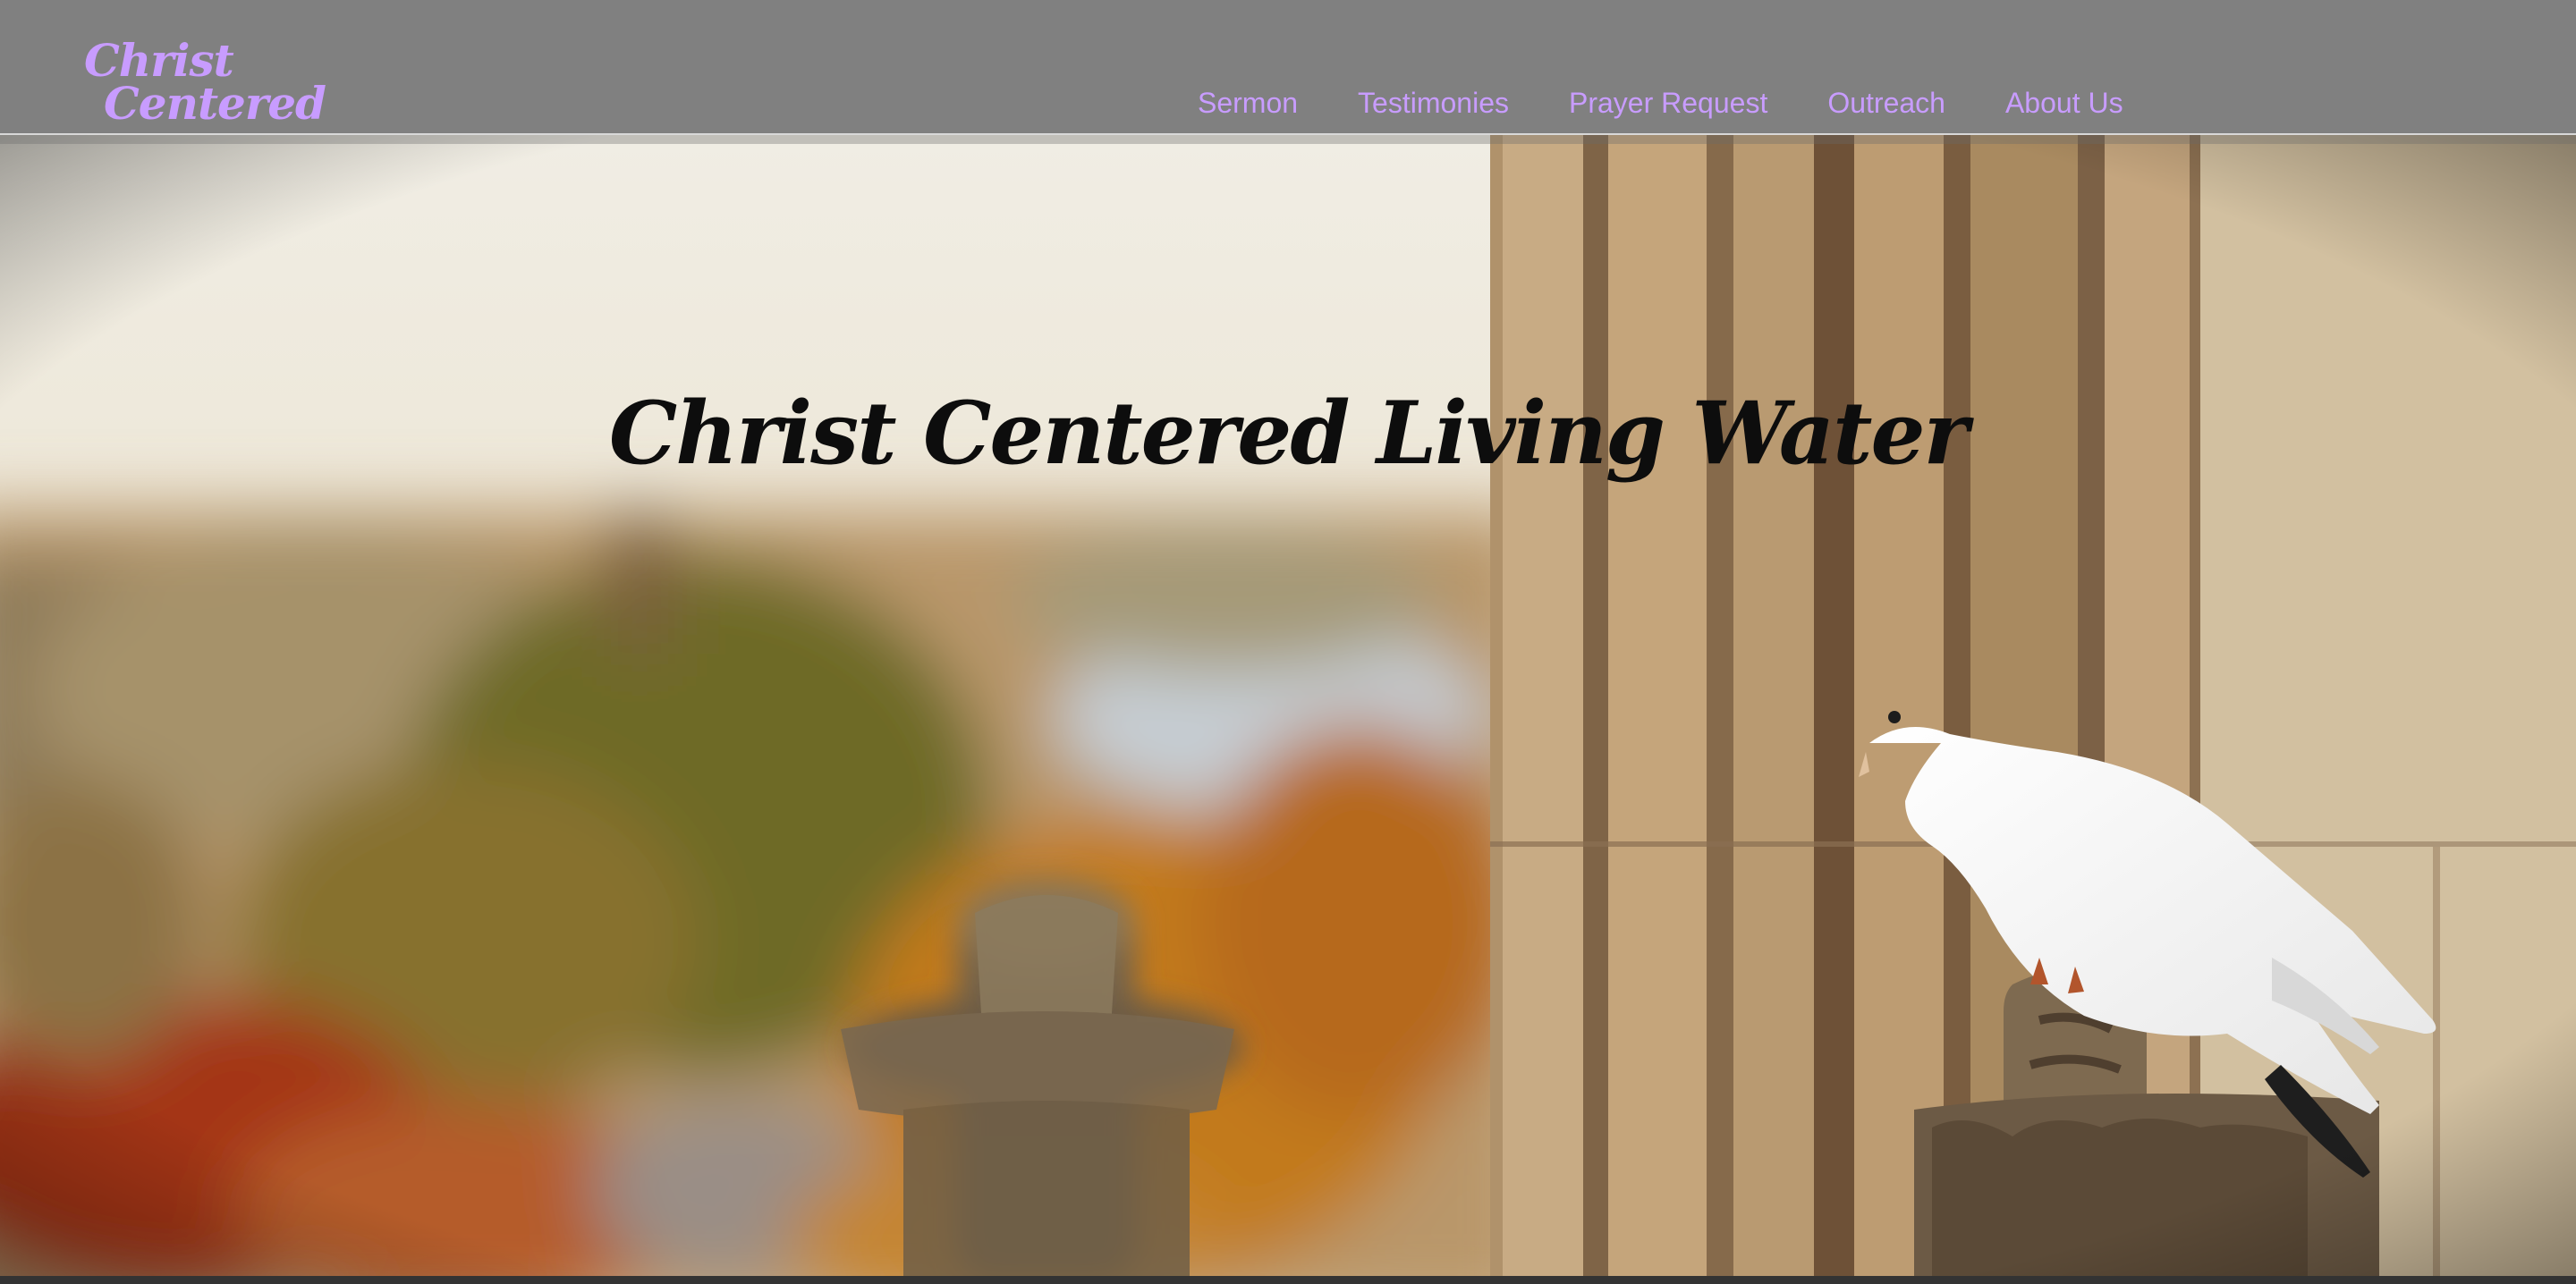  Describe the element at coordinates (1668, 103) in the screenshot. I see `nav-prayer-request: Prayer Request` at that location.